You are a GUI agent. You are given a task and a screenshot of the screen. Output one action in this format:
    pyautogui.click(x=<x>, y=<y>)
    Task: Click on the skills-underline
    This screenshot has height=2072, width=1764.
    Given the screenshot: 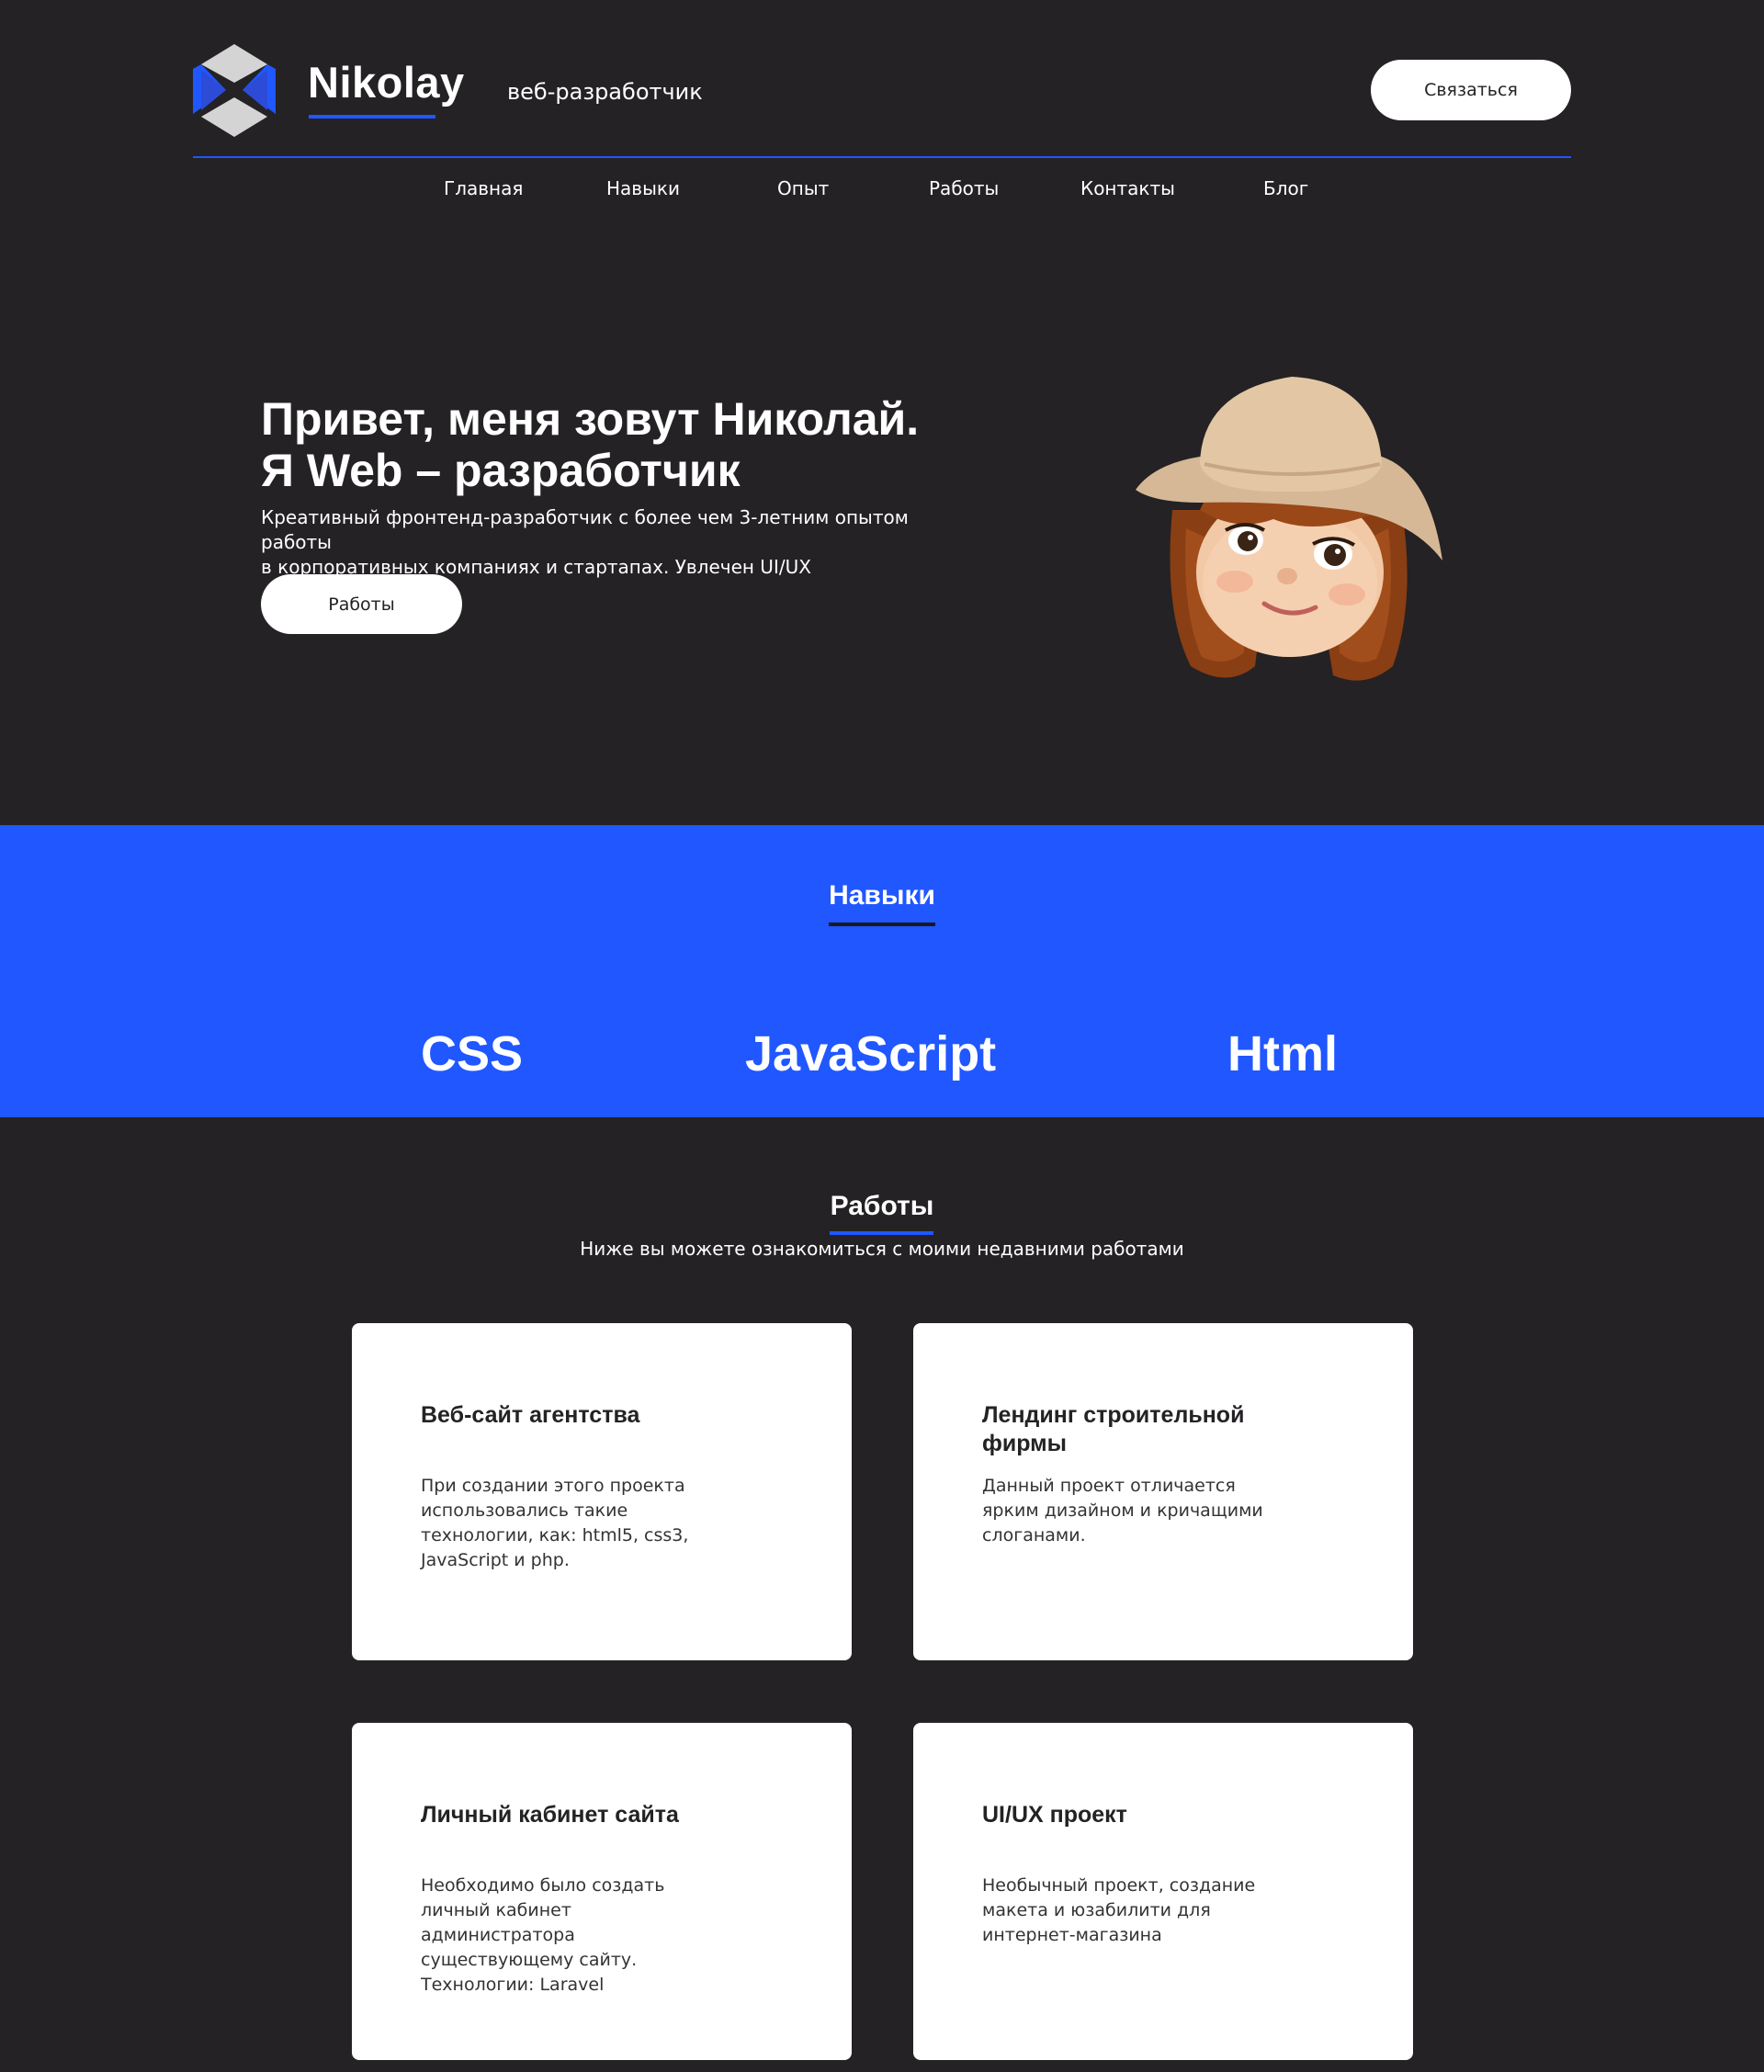 What is the action you would take?
    pyautogui.click(x=882, y=924)
    